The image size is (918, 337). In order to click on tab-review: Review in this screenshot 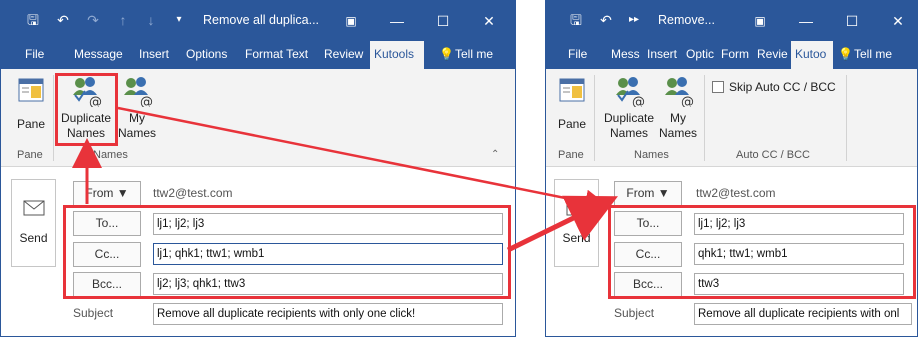, I will do `click(343, 54)`.